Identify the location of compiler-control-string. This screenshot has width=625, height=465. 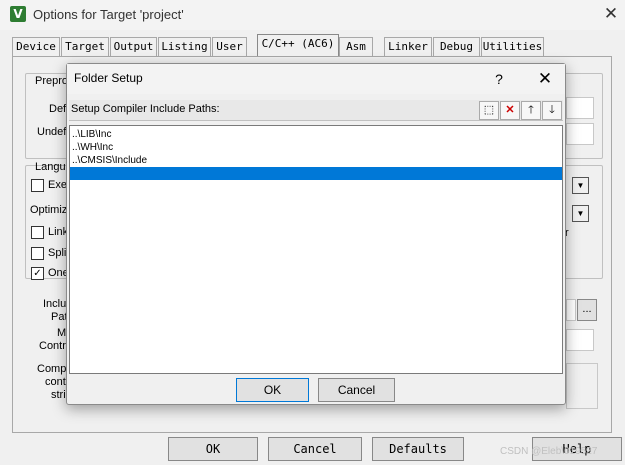
(582, 386).